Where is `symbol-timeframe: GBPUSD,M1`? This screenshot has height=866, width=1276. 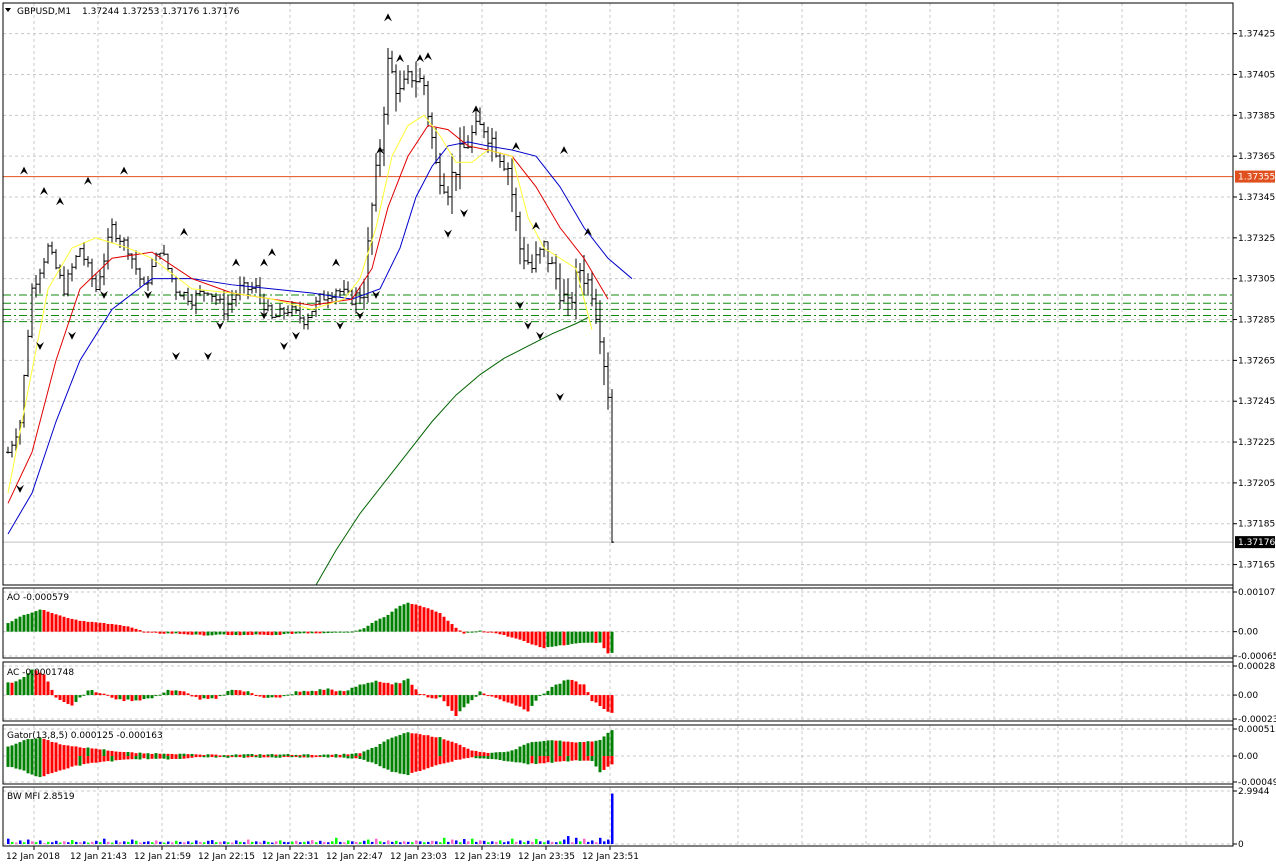 symbol-timeframe: GBPUSD,M1 is located at coordinates (44, 12).